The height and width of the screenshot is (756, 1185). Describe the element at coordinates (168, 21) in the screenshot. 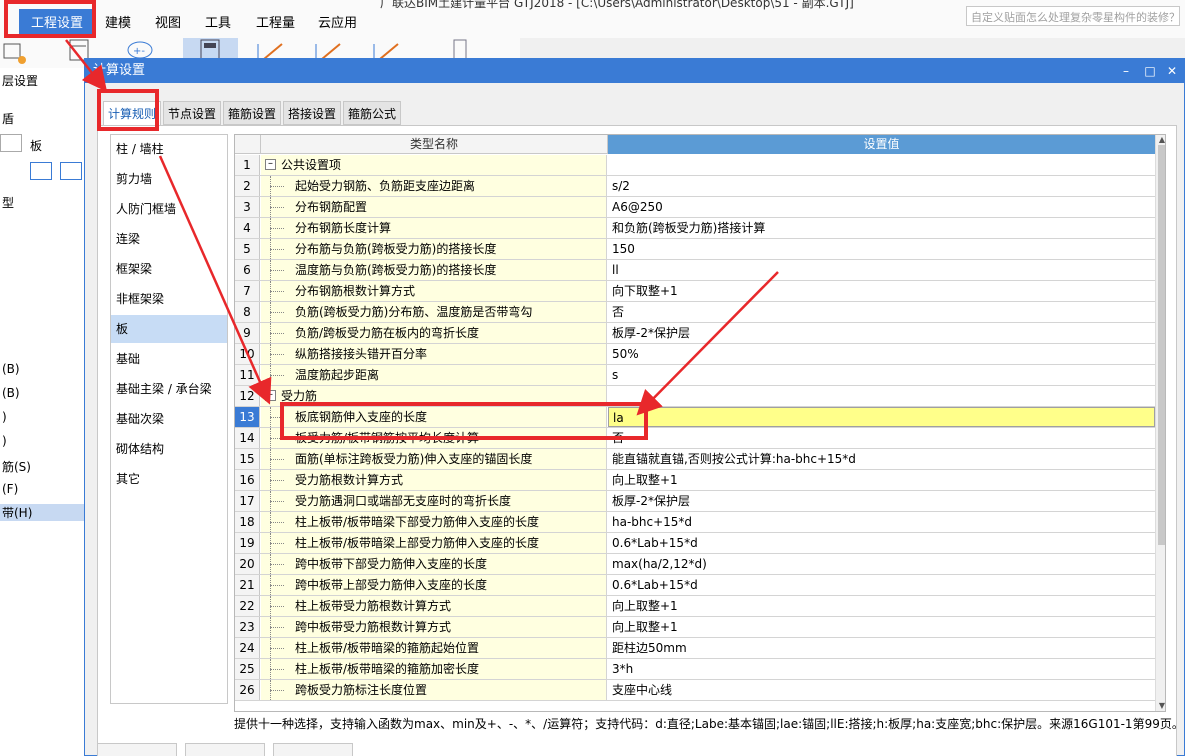

I see `menu-view: 视图` at that location.